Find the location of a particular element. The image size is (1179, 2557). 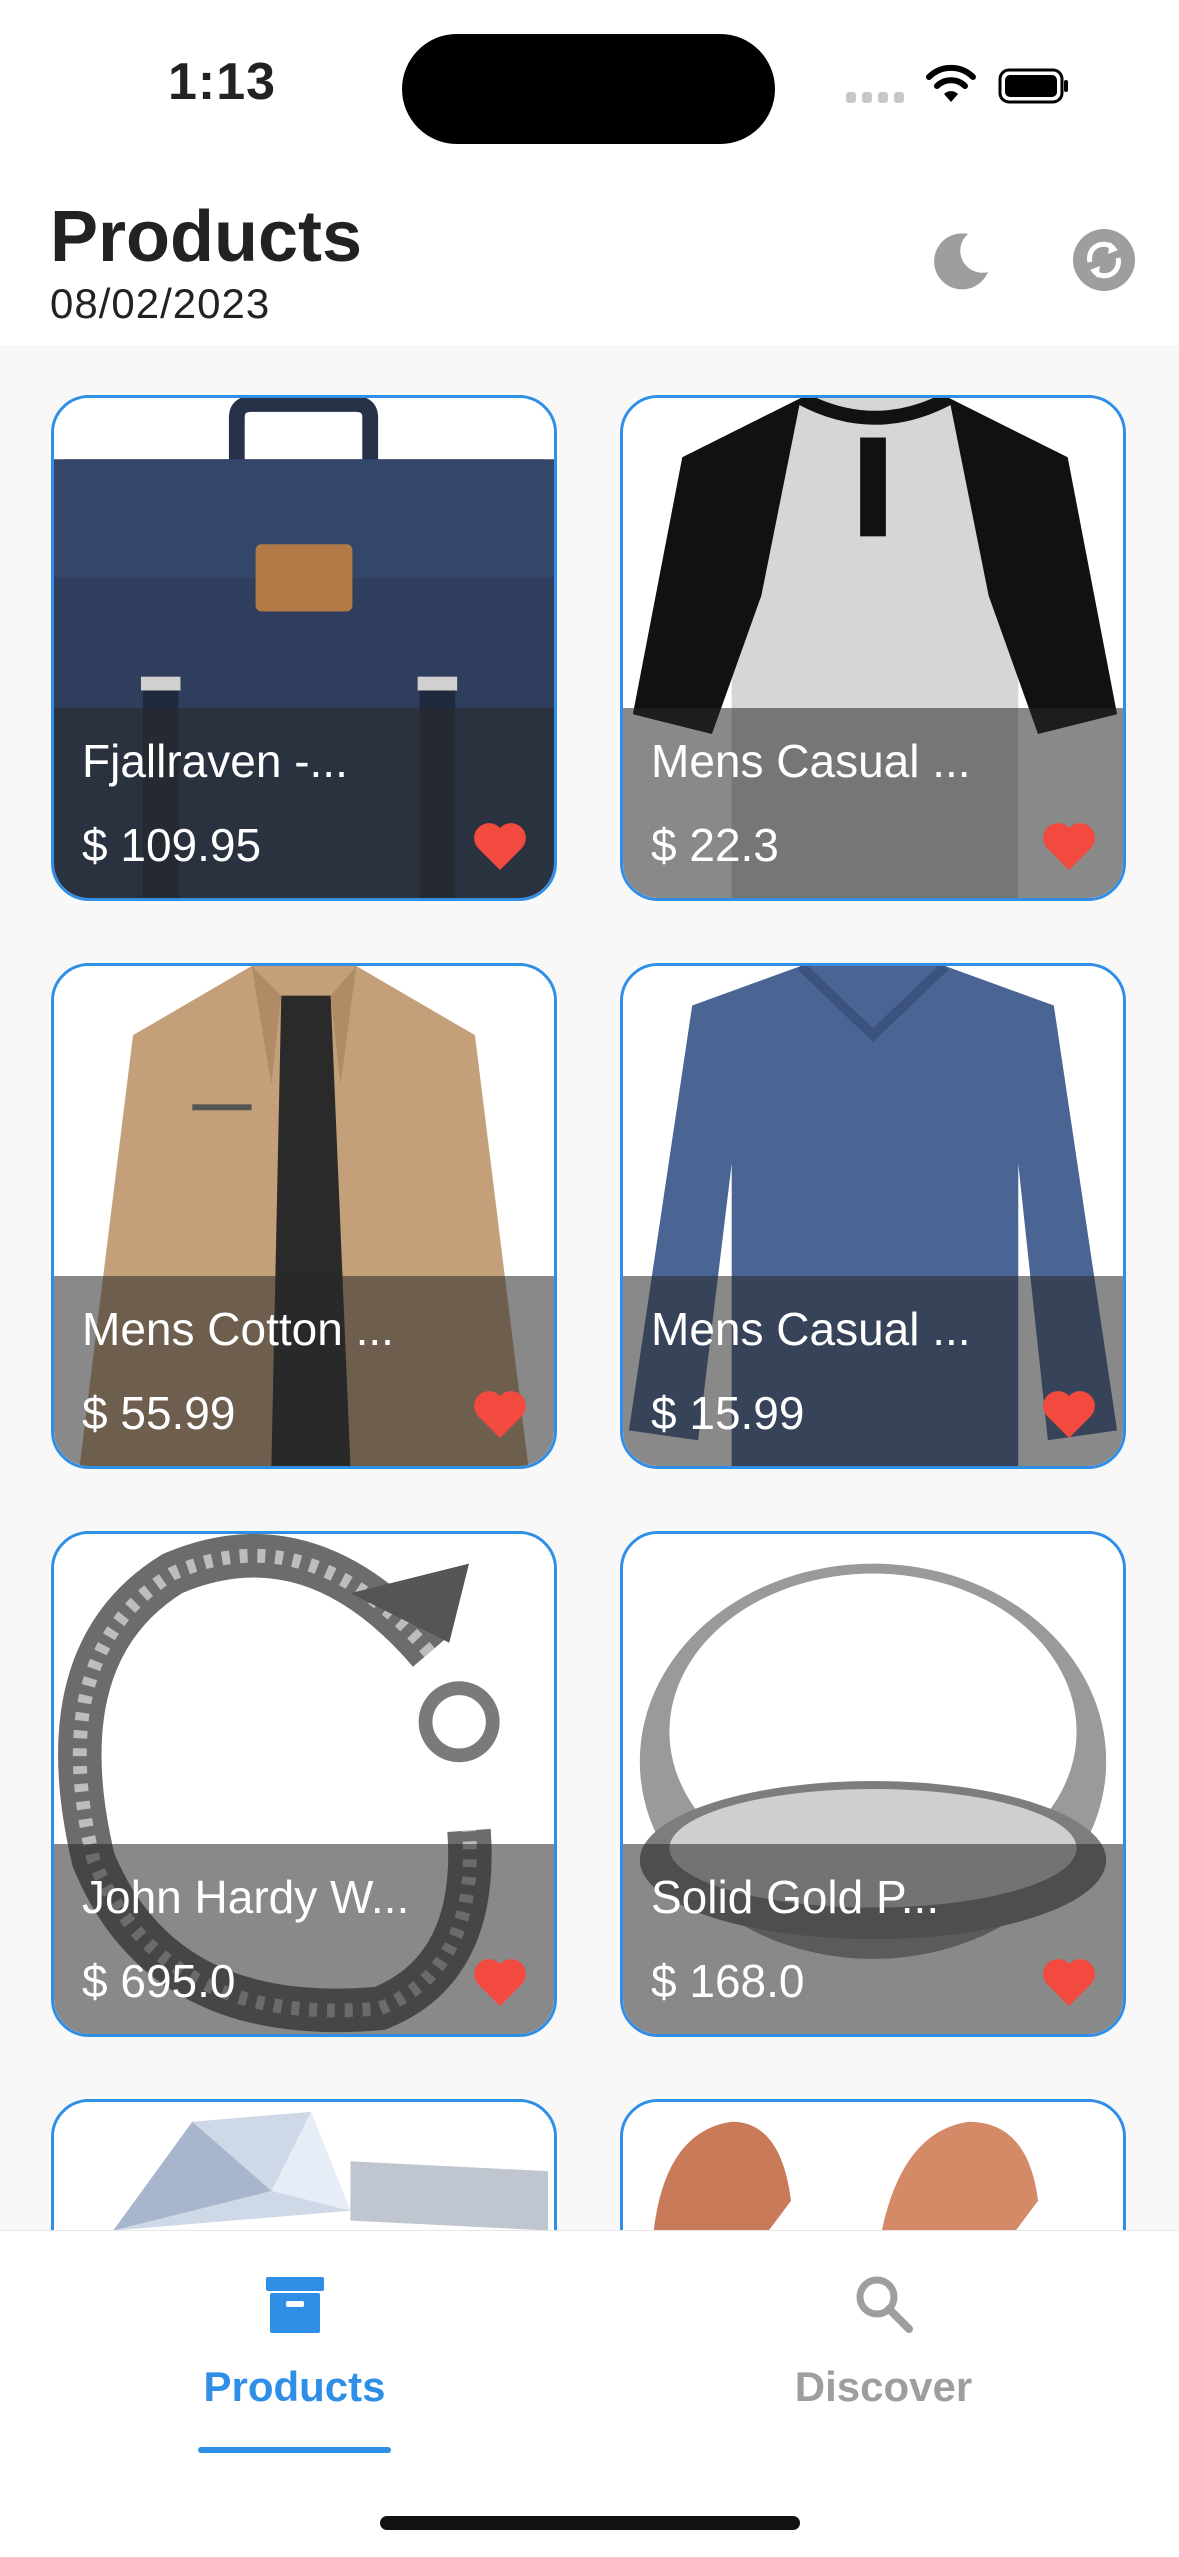

product-card: Mens Casual ... $ 22.3 is located at coordinates (873, 648).